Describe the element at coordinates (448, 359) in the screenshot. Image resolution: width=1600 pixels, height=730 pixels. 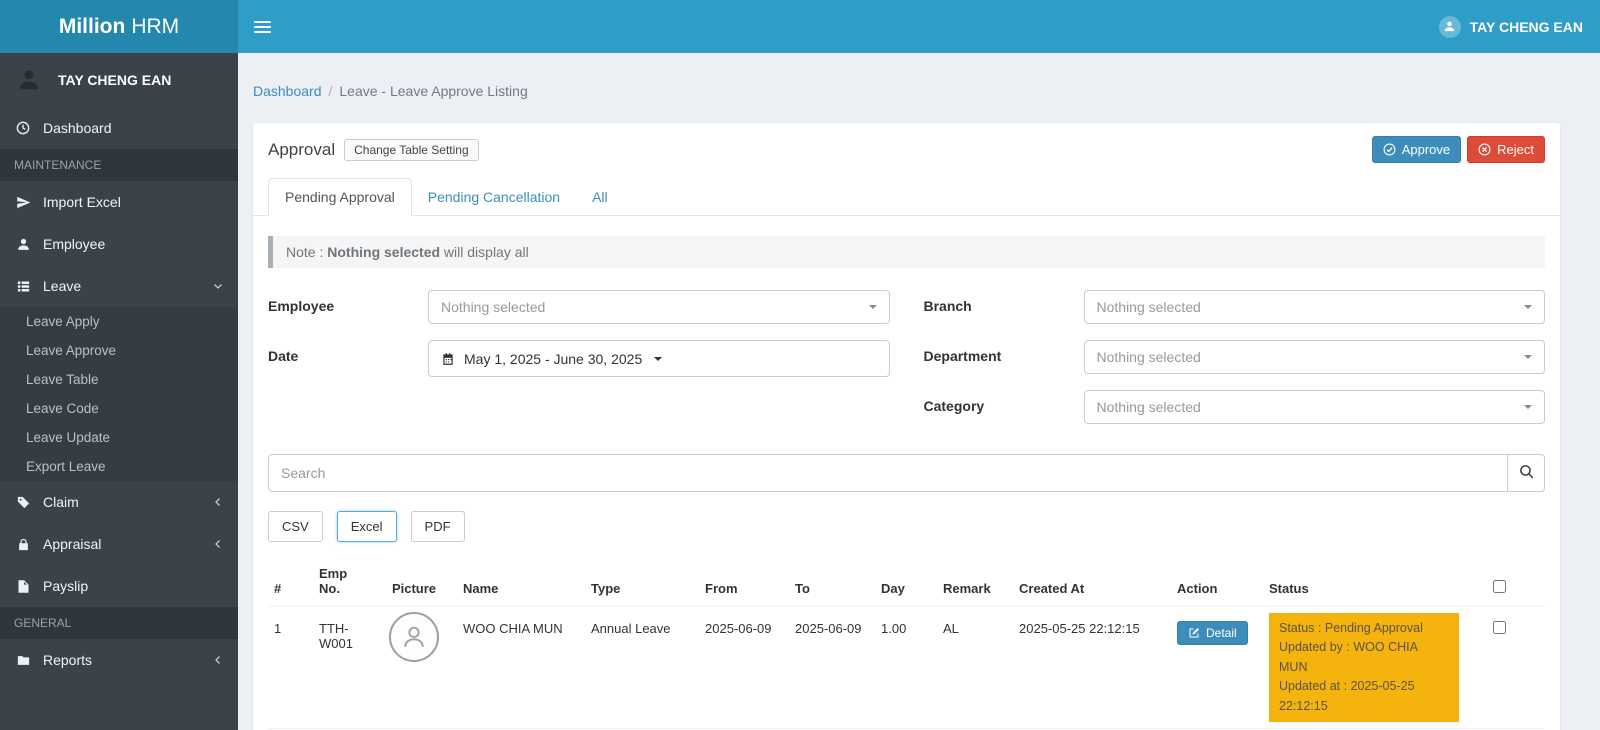
I see `calendar-icon` at that location.